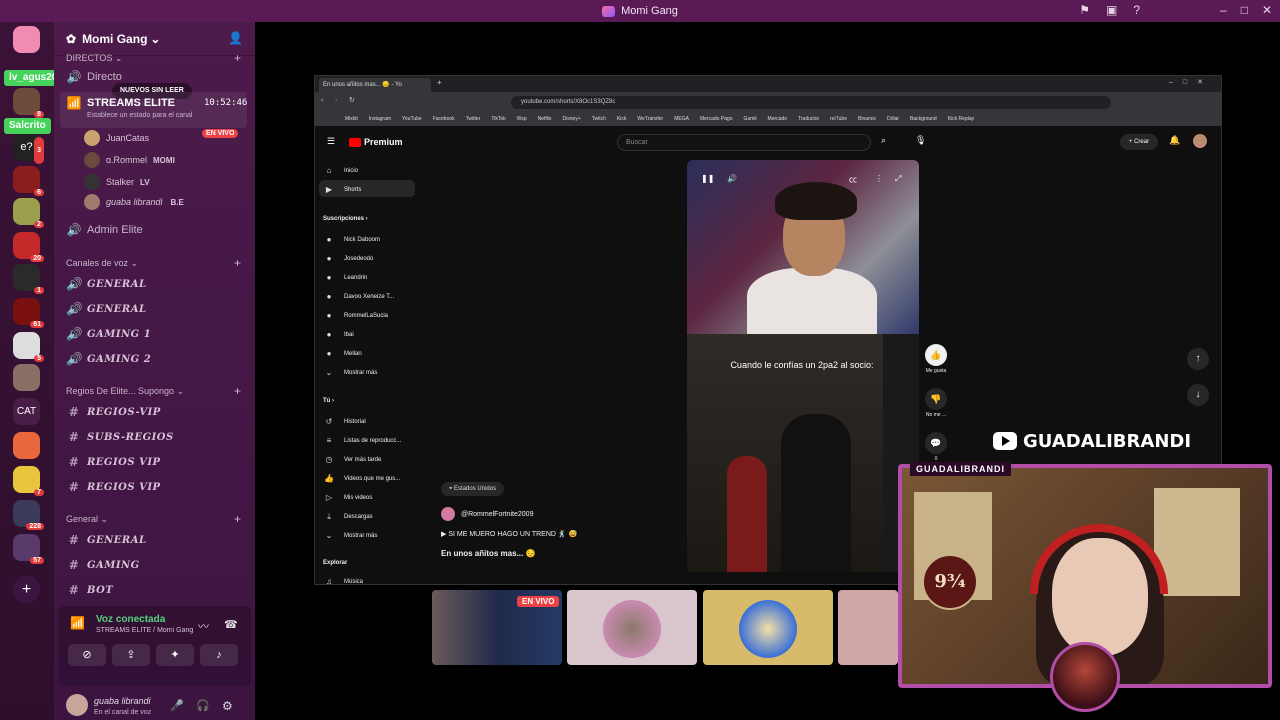  I want to click on invite-icon: 👤, so click(235, 38).